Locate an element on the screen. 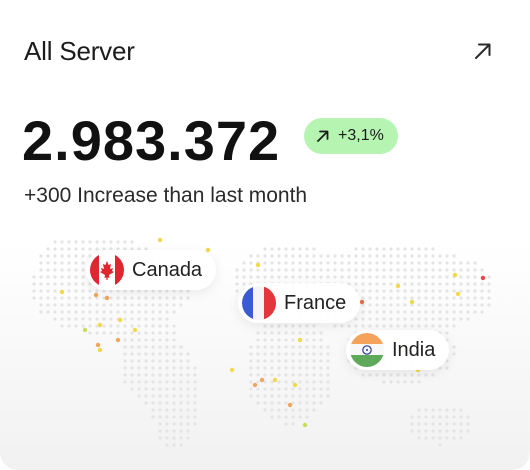  location-chip-india: India is located at coordinates (398, 350).